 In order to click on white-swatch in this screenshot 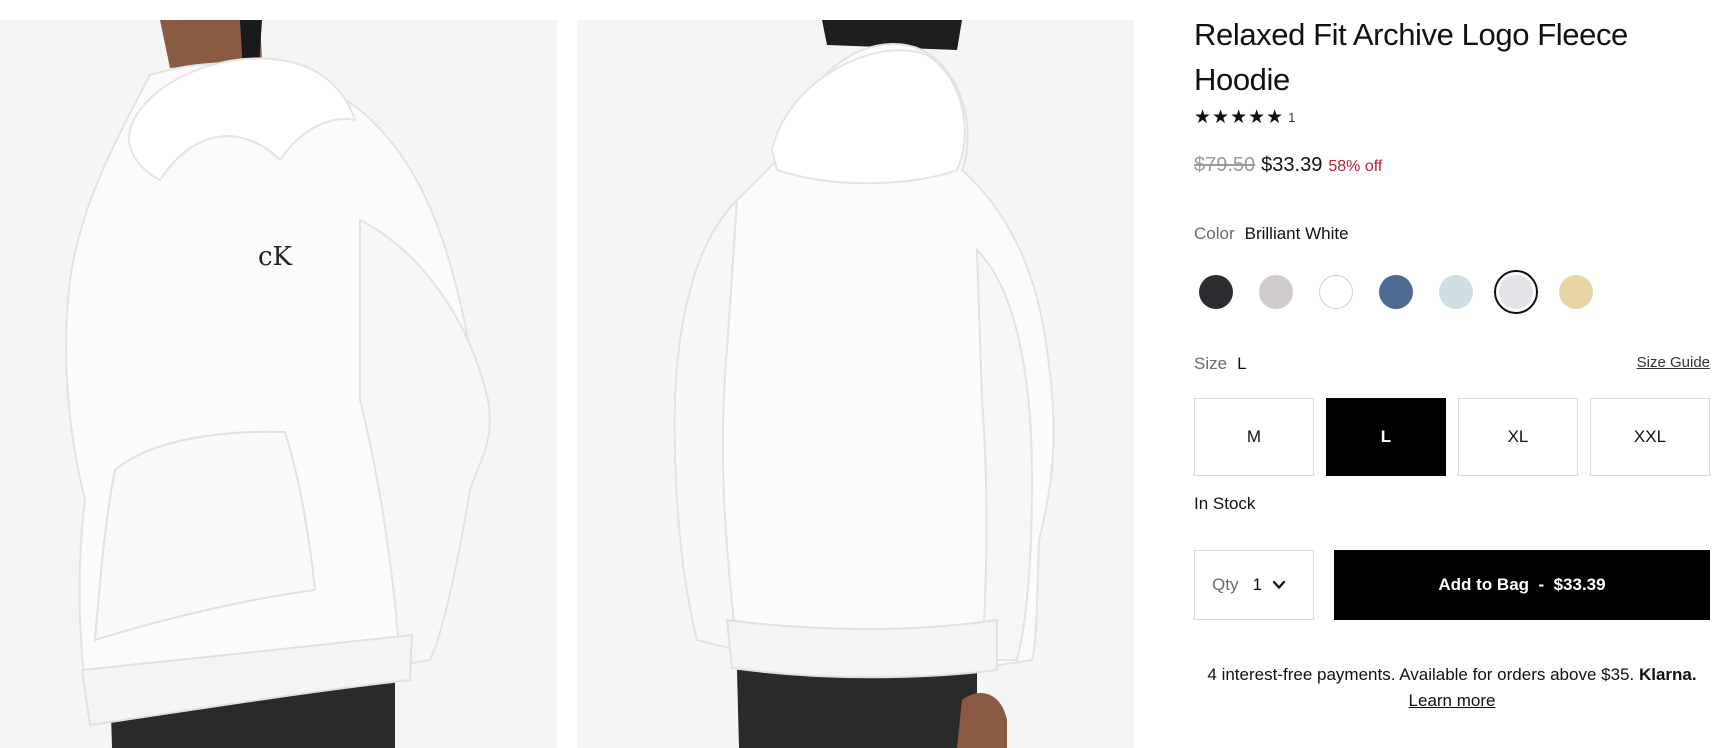, I will do `click(1336, 292)`.